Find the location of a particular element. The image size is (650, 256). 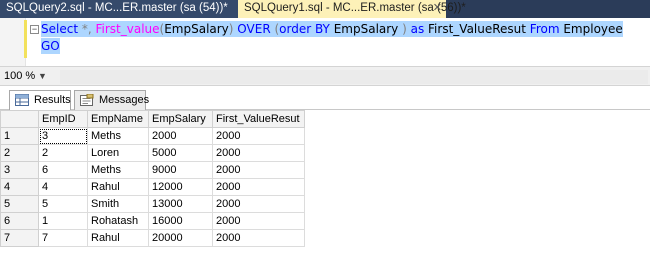

grid-corner is located at coordinates (19, 119).